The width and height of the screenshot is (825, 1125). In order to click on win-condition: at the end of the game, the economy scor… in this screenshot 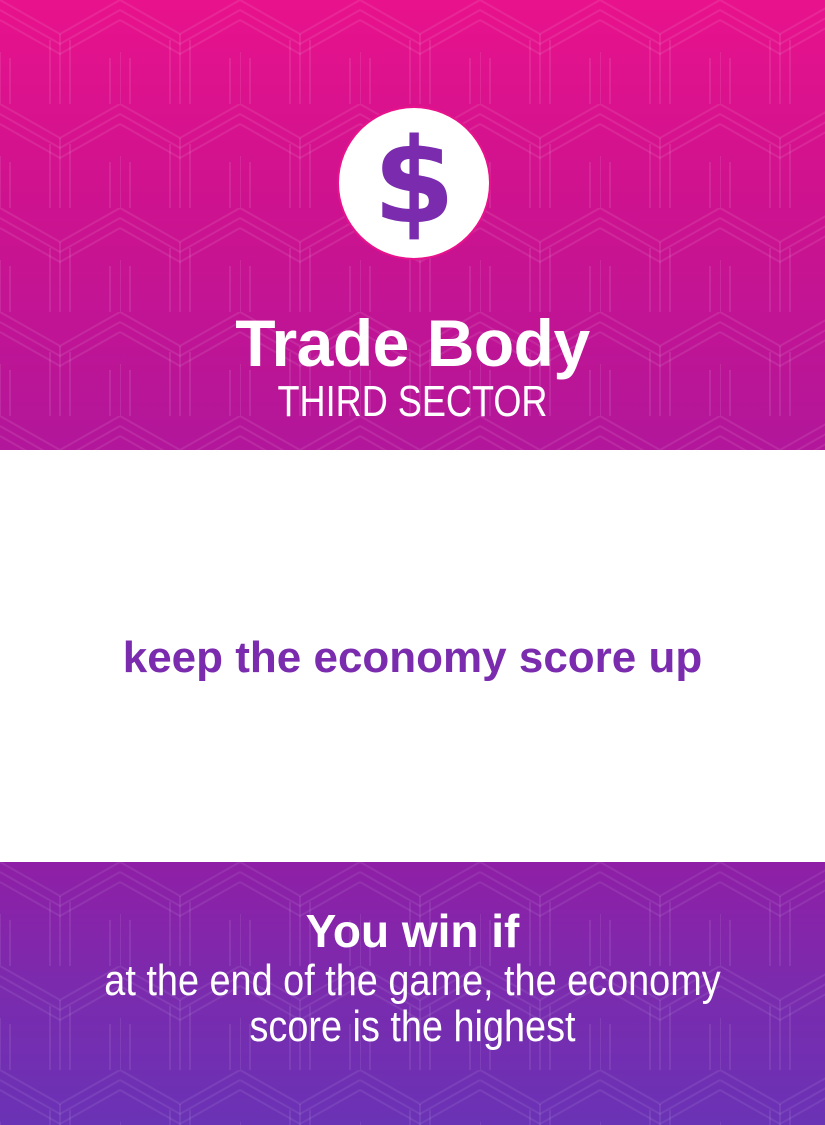, I will do `click(412, 1003)`.